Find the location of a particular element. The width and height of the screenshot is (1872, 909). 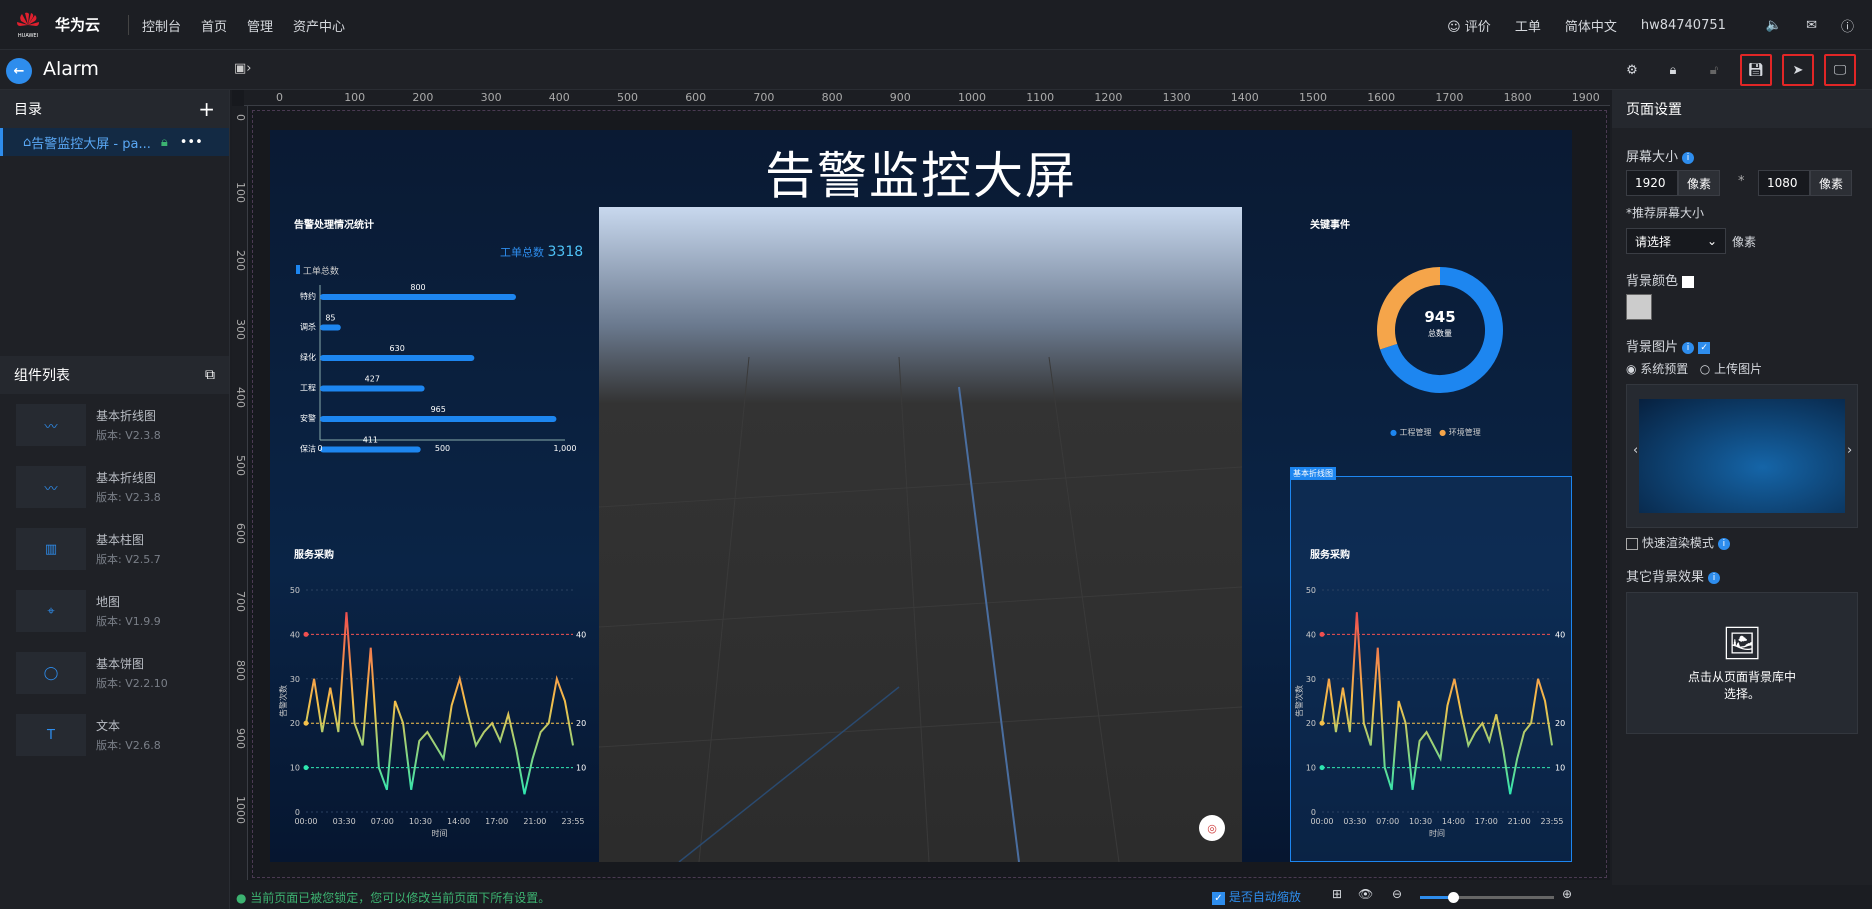

x-axis-label: 时间 is located at coordinates (440, 833).